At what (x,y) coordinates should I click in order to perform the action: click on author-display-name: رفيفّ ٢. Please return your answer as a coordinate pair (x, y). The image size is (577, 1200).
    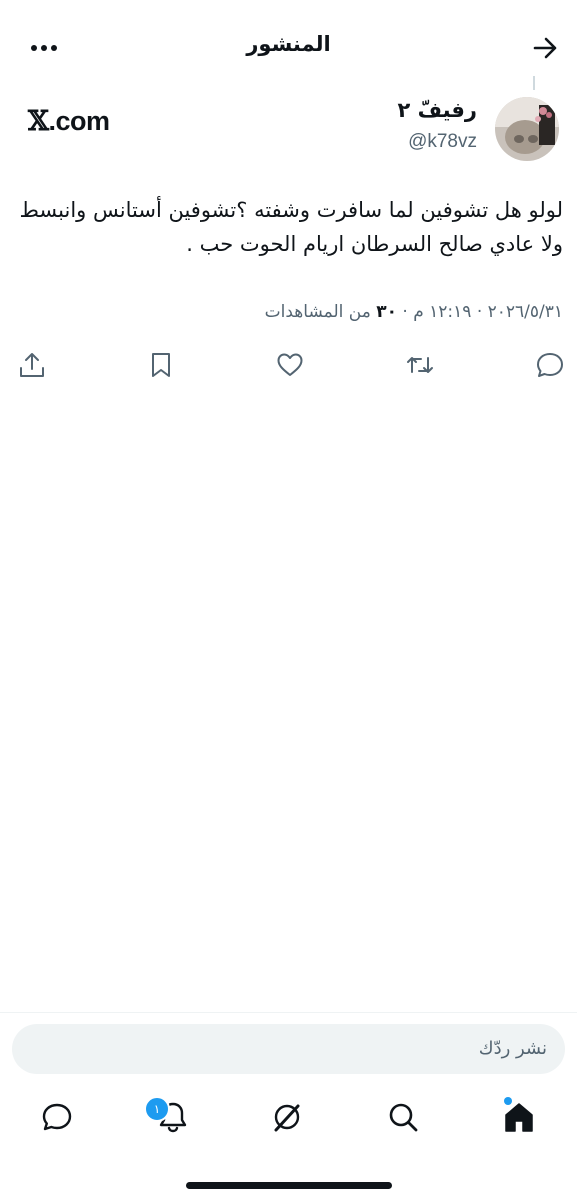
    Looking at the image, I should click on (437, 110).